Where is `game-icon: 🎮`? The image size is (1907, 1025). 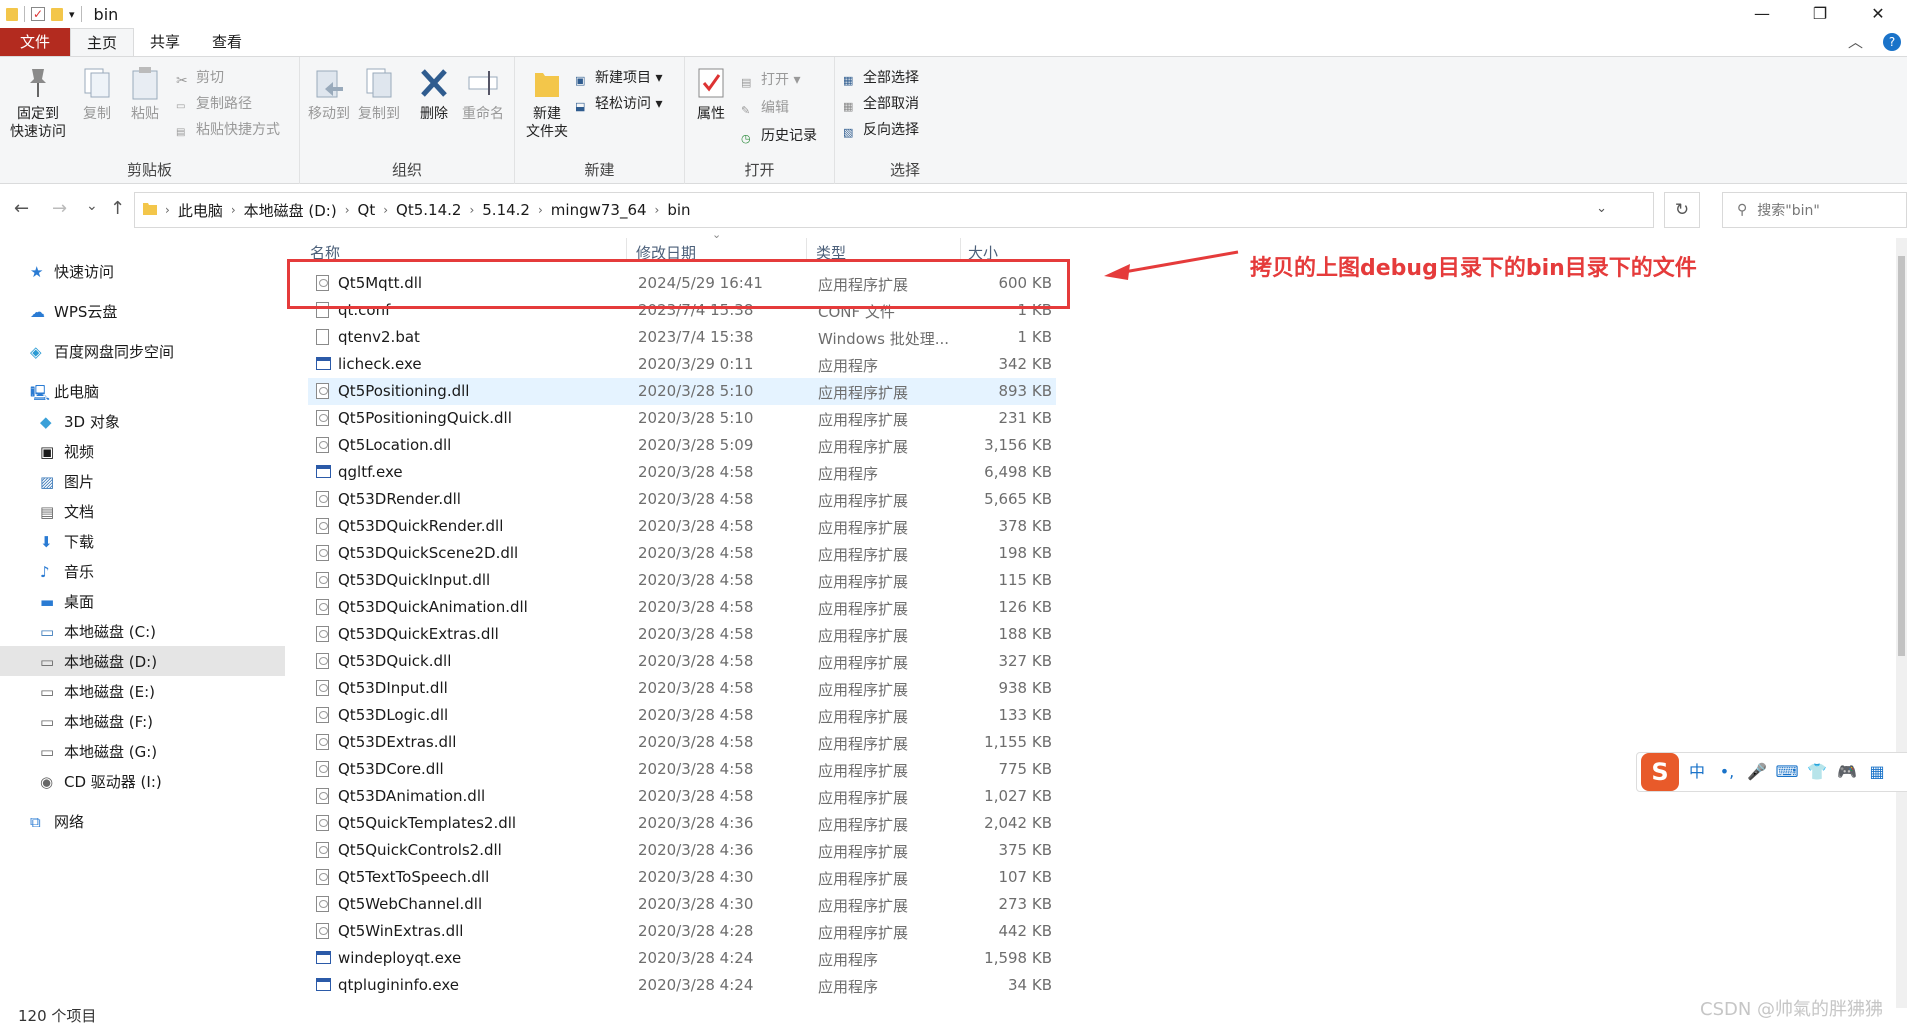 game-icon: 🎮 is located at coordinates (1847, 772).